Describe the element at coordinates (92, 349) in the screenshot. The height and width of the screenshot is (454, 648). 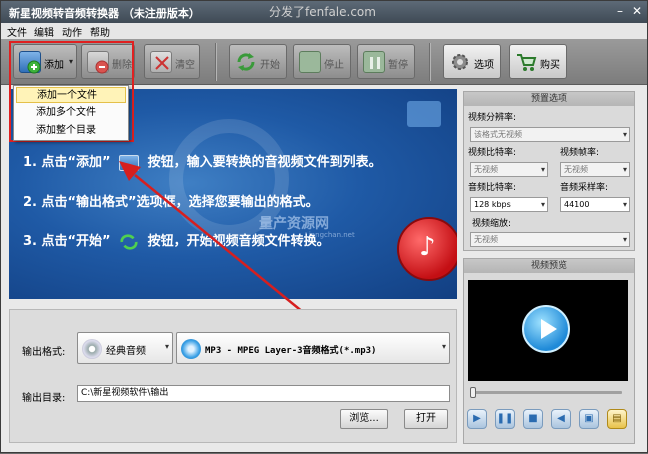
I see `cd-icon` at that location.